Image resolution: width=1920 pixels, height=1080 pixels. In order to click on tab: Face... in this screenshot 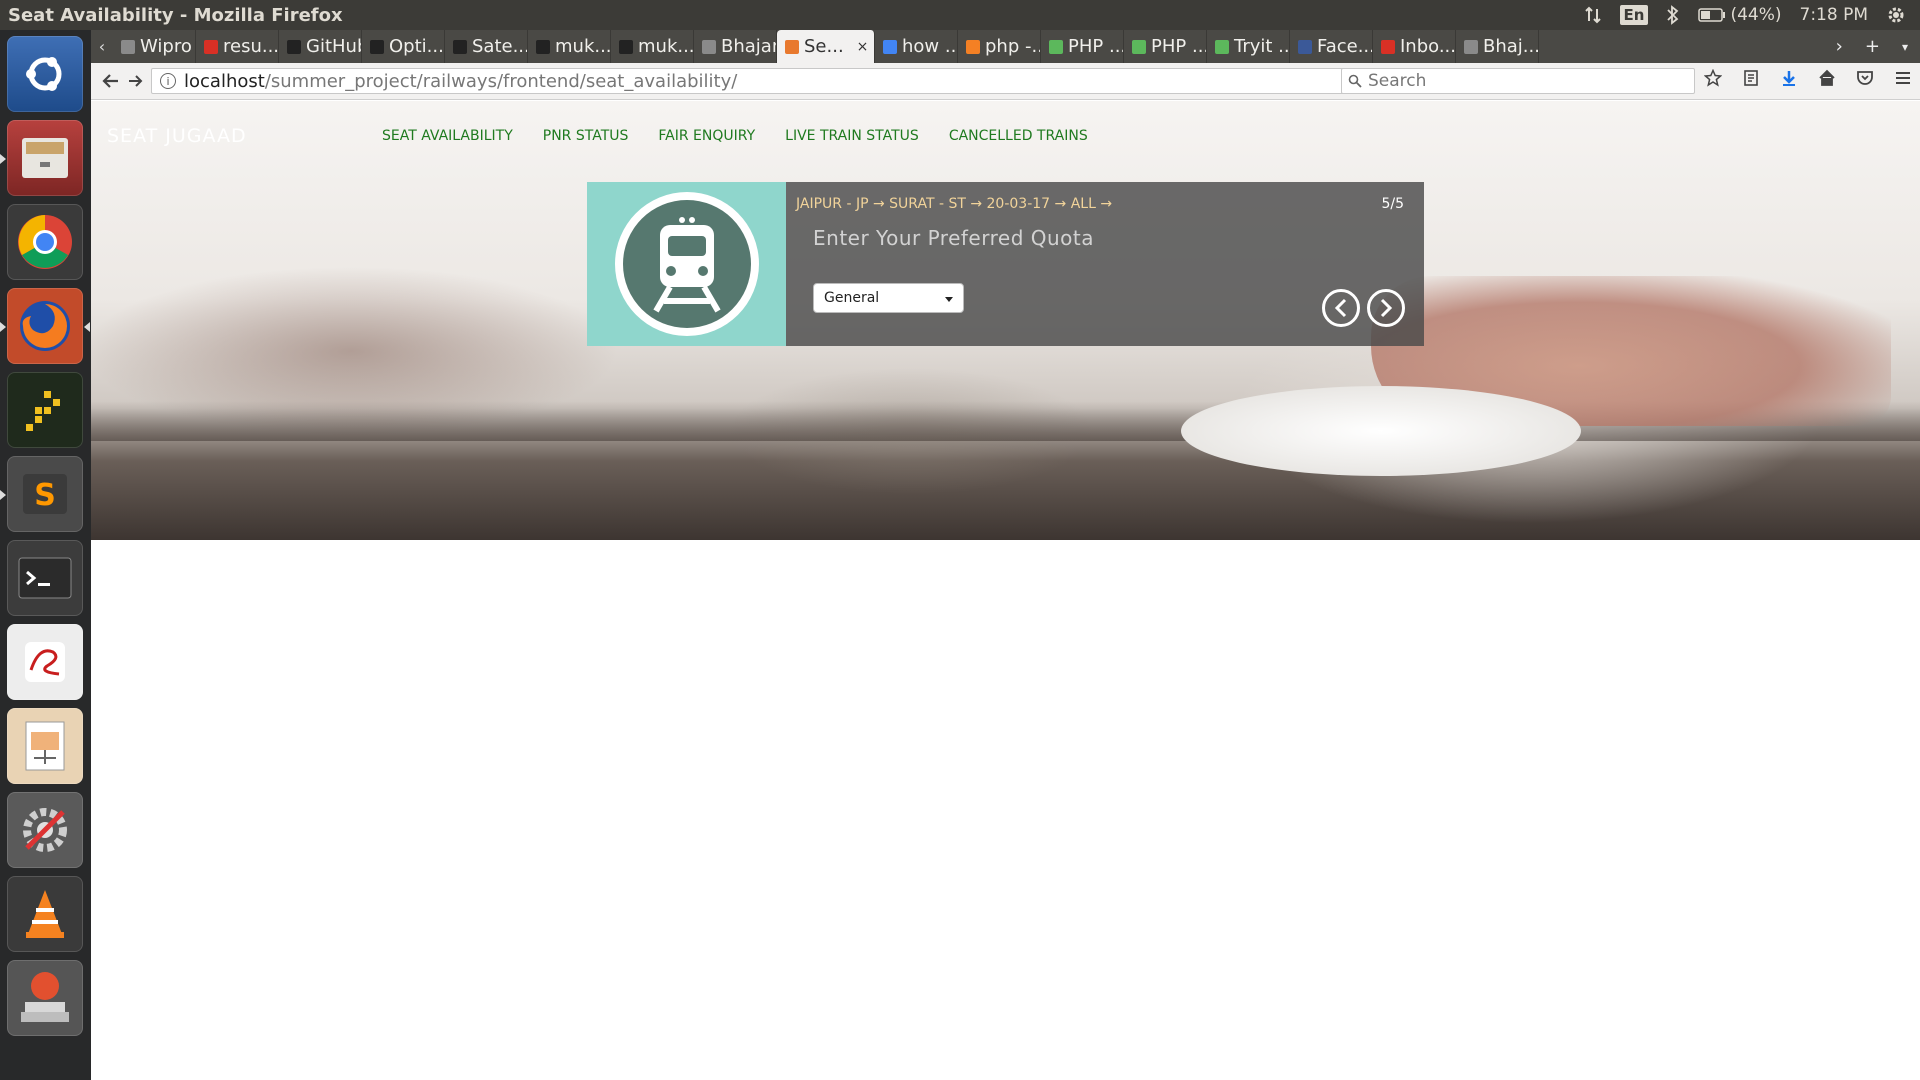, I will do `click(1331, 46)`.